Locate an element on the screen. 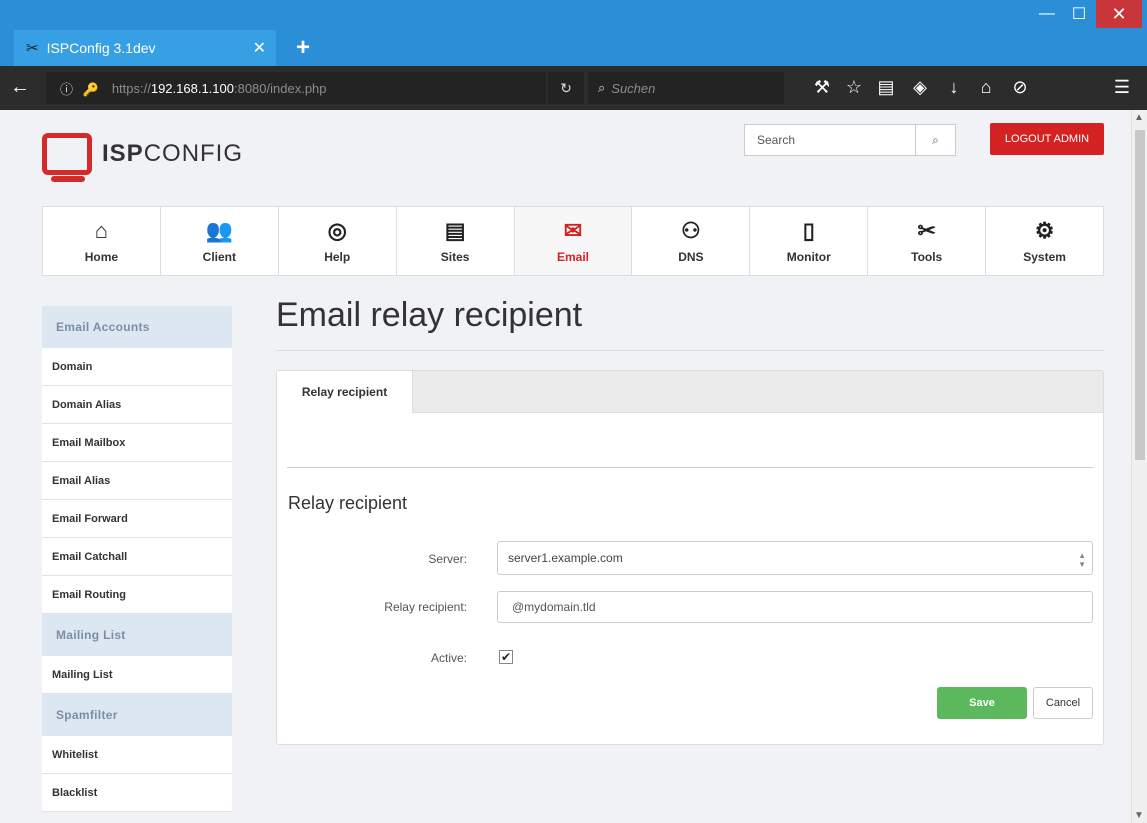  nav-item-email: ✉ Email is located at coordinates (573, 241).